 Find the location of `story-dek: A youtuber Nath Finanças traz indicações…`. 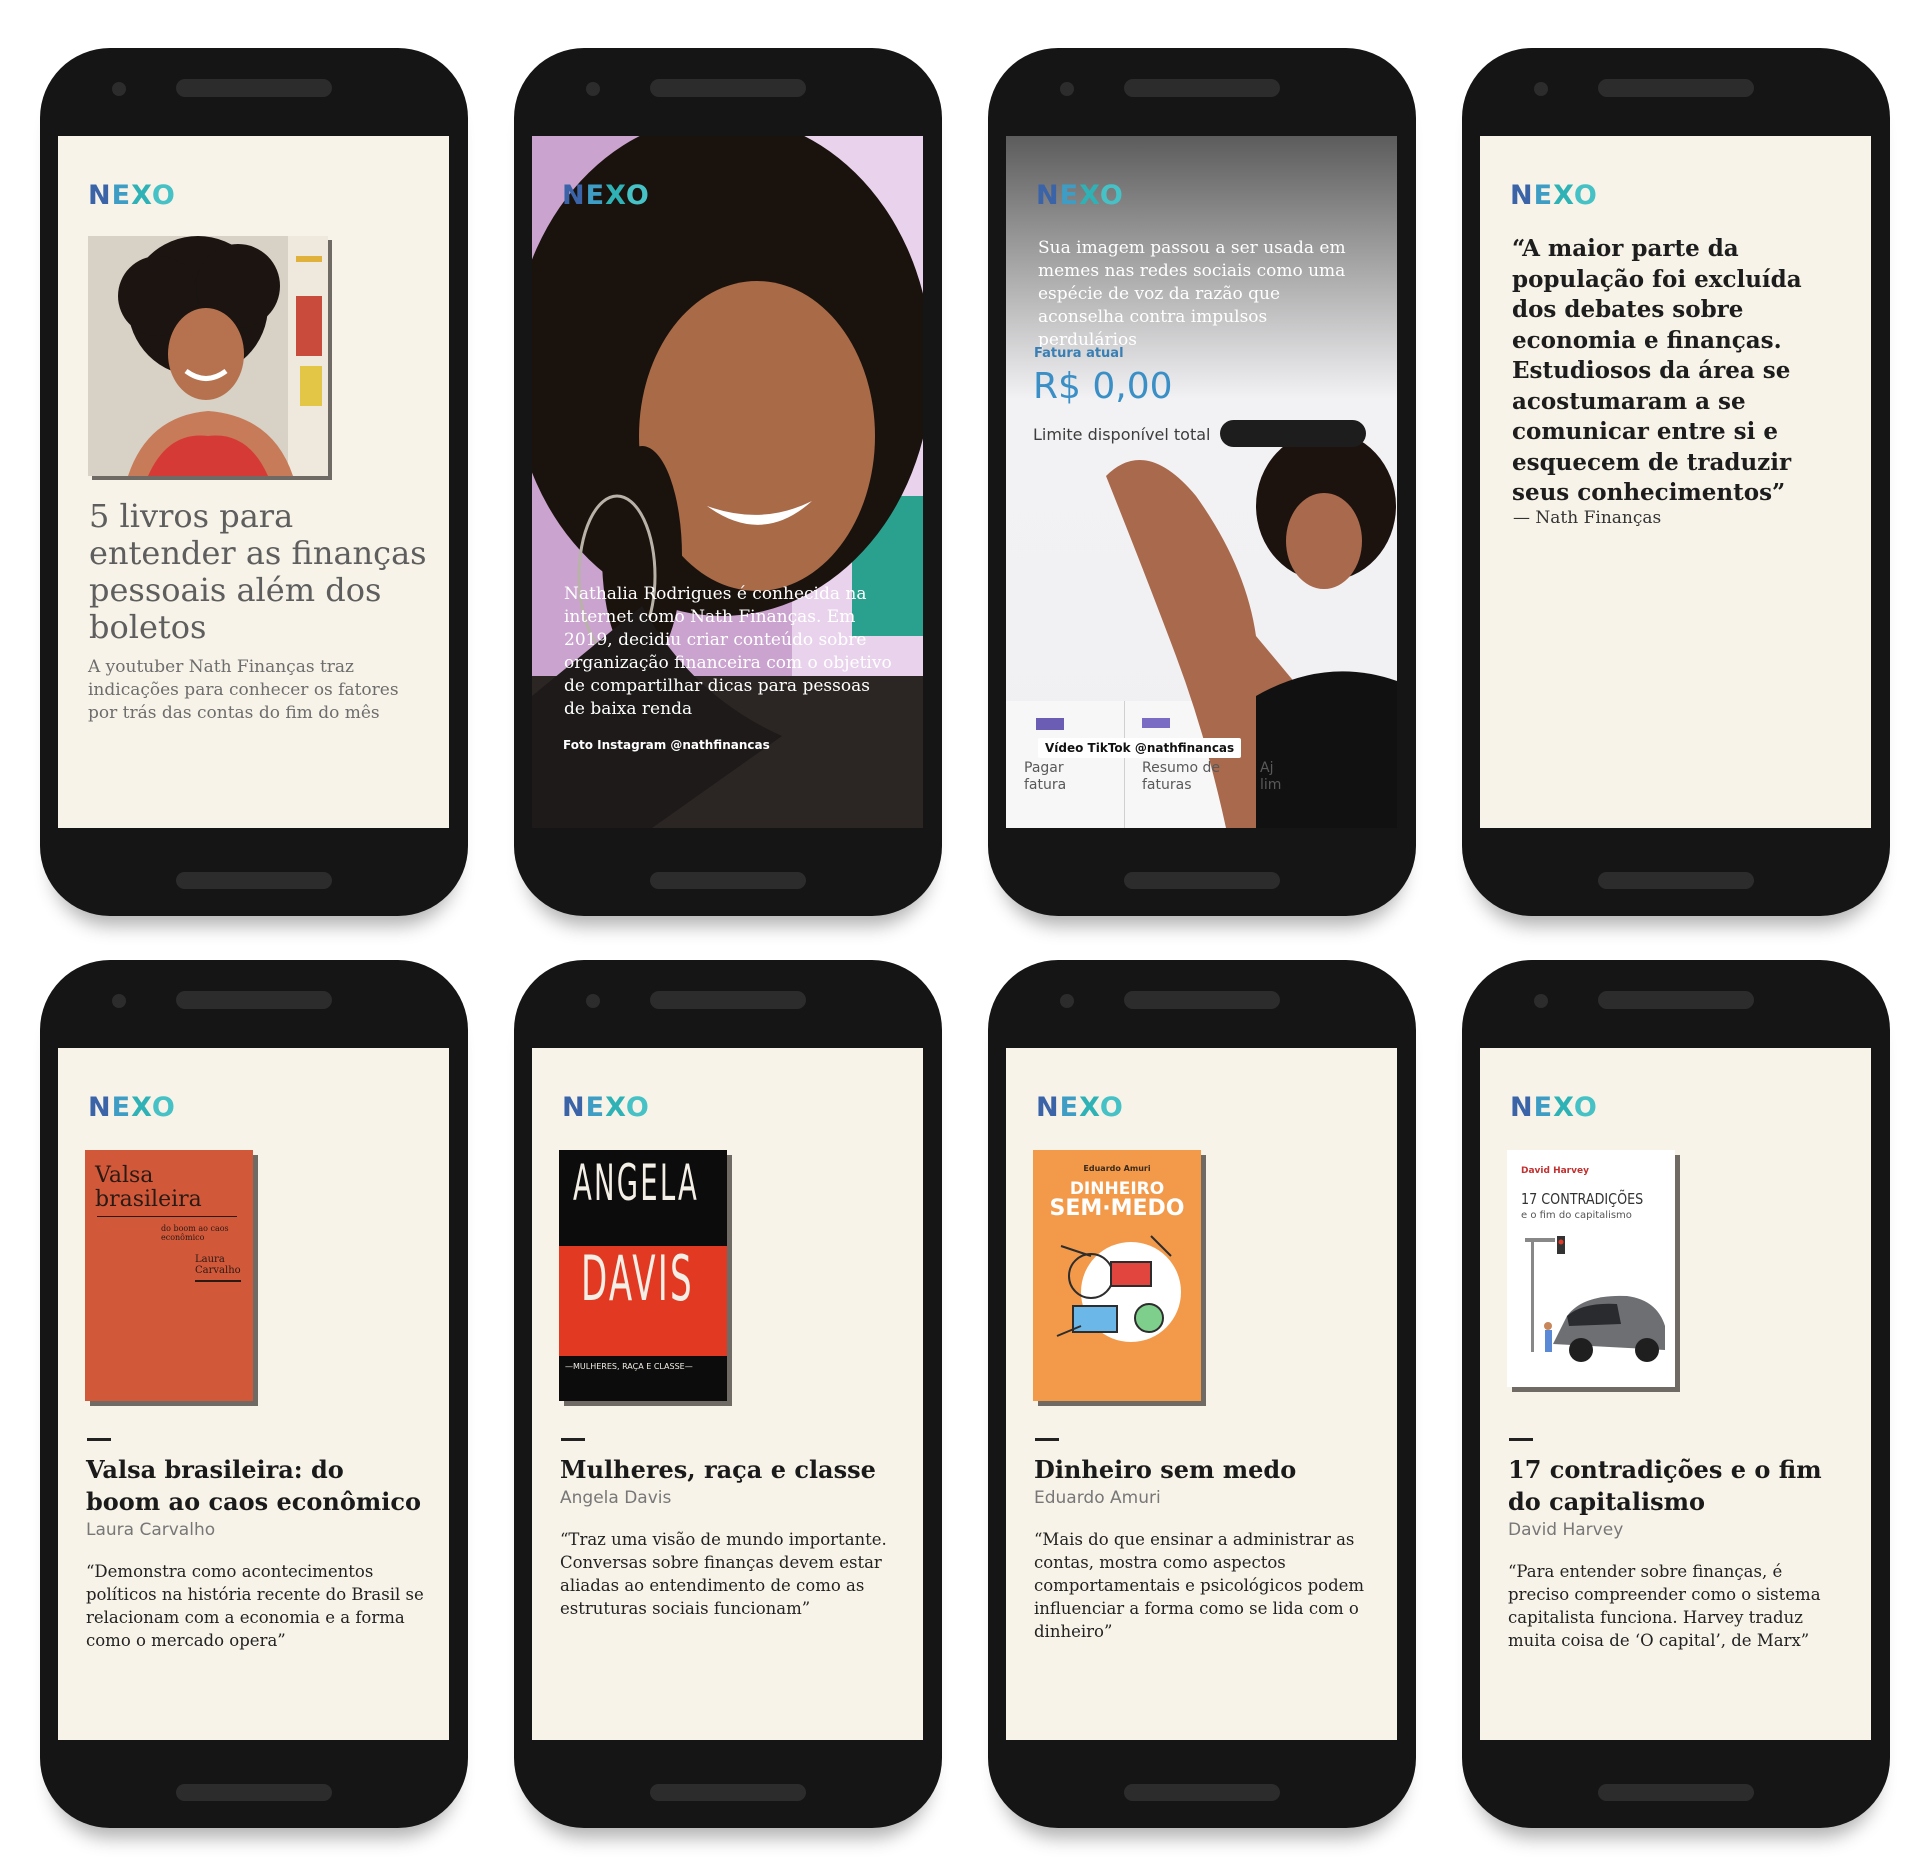

story-dek: A youtuber Nath Finanças traz indicações… is located at coordinates (243, 690).